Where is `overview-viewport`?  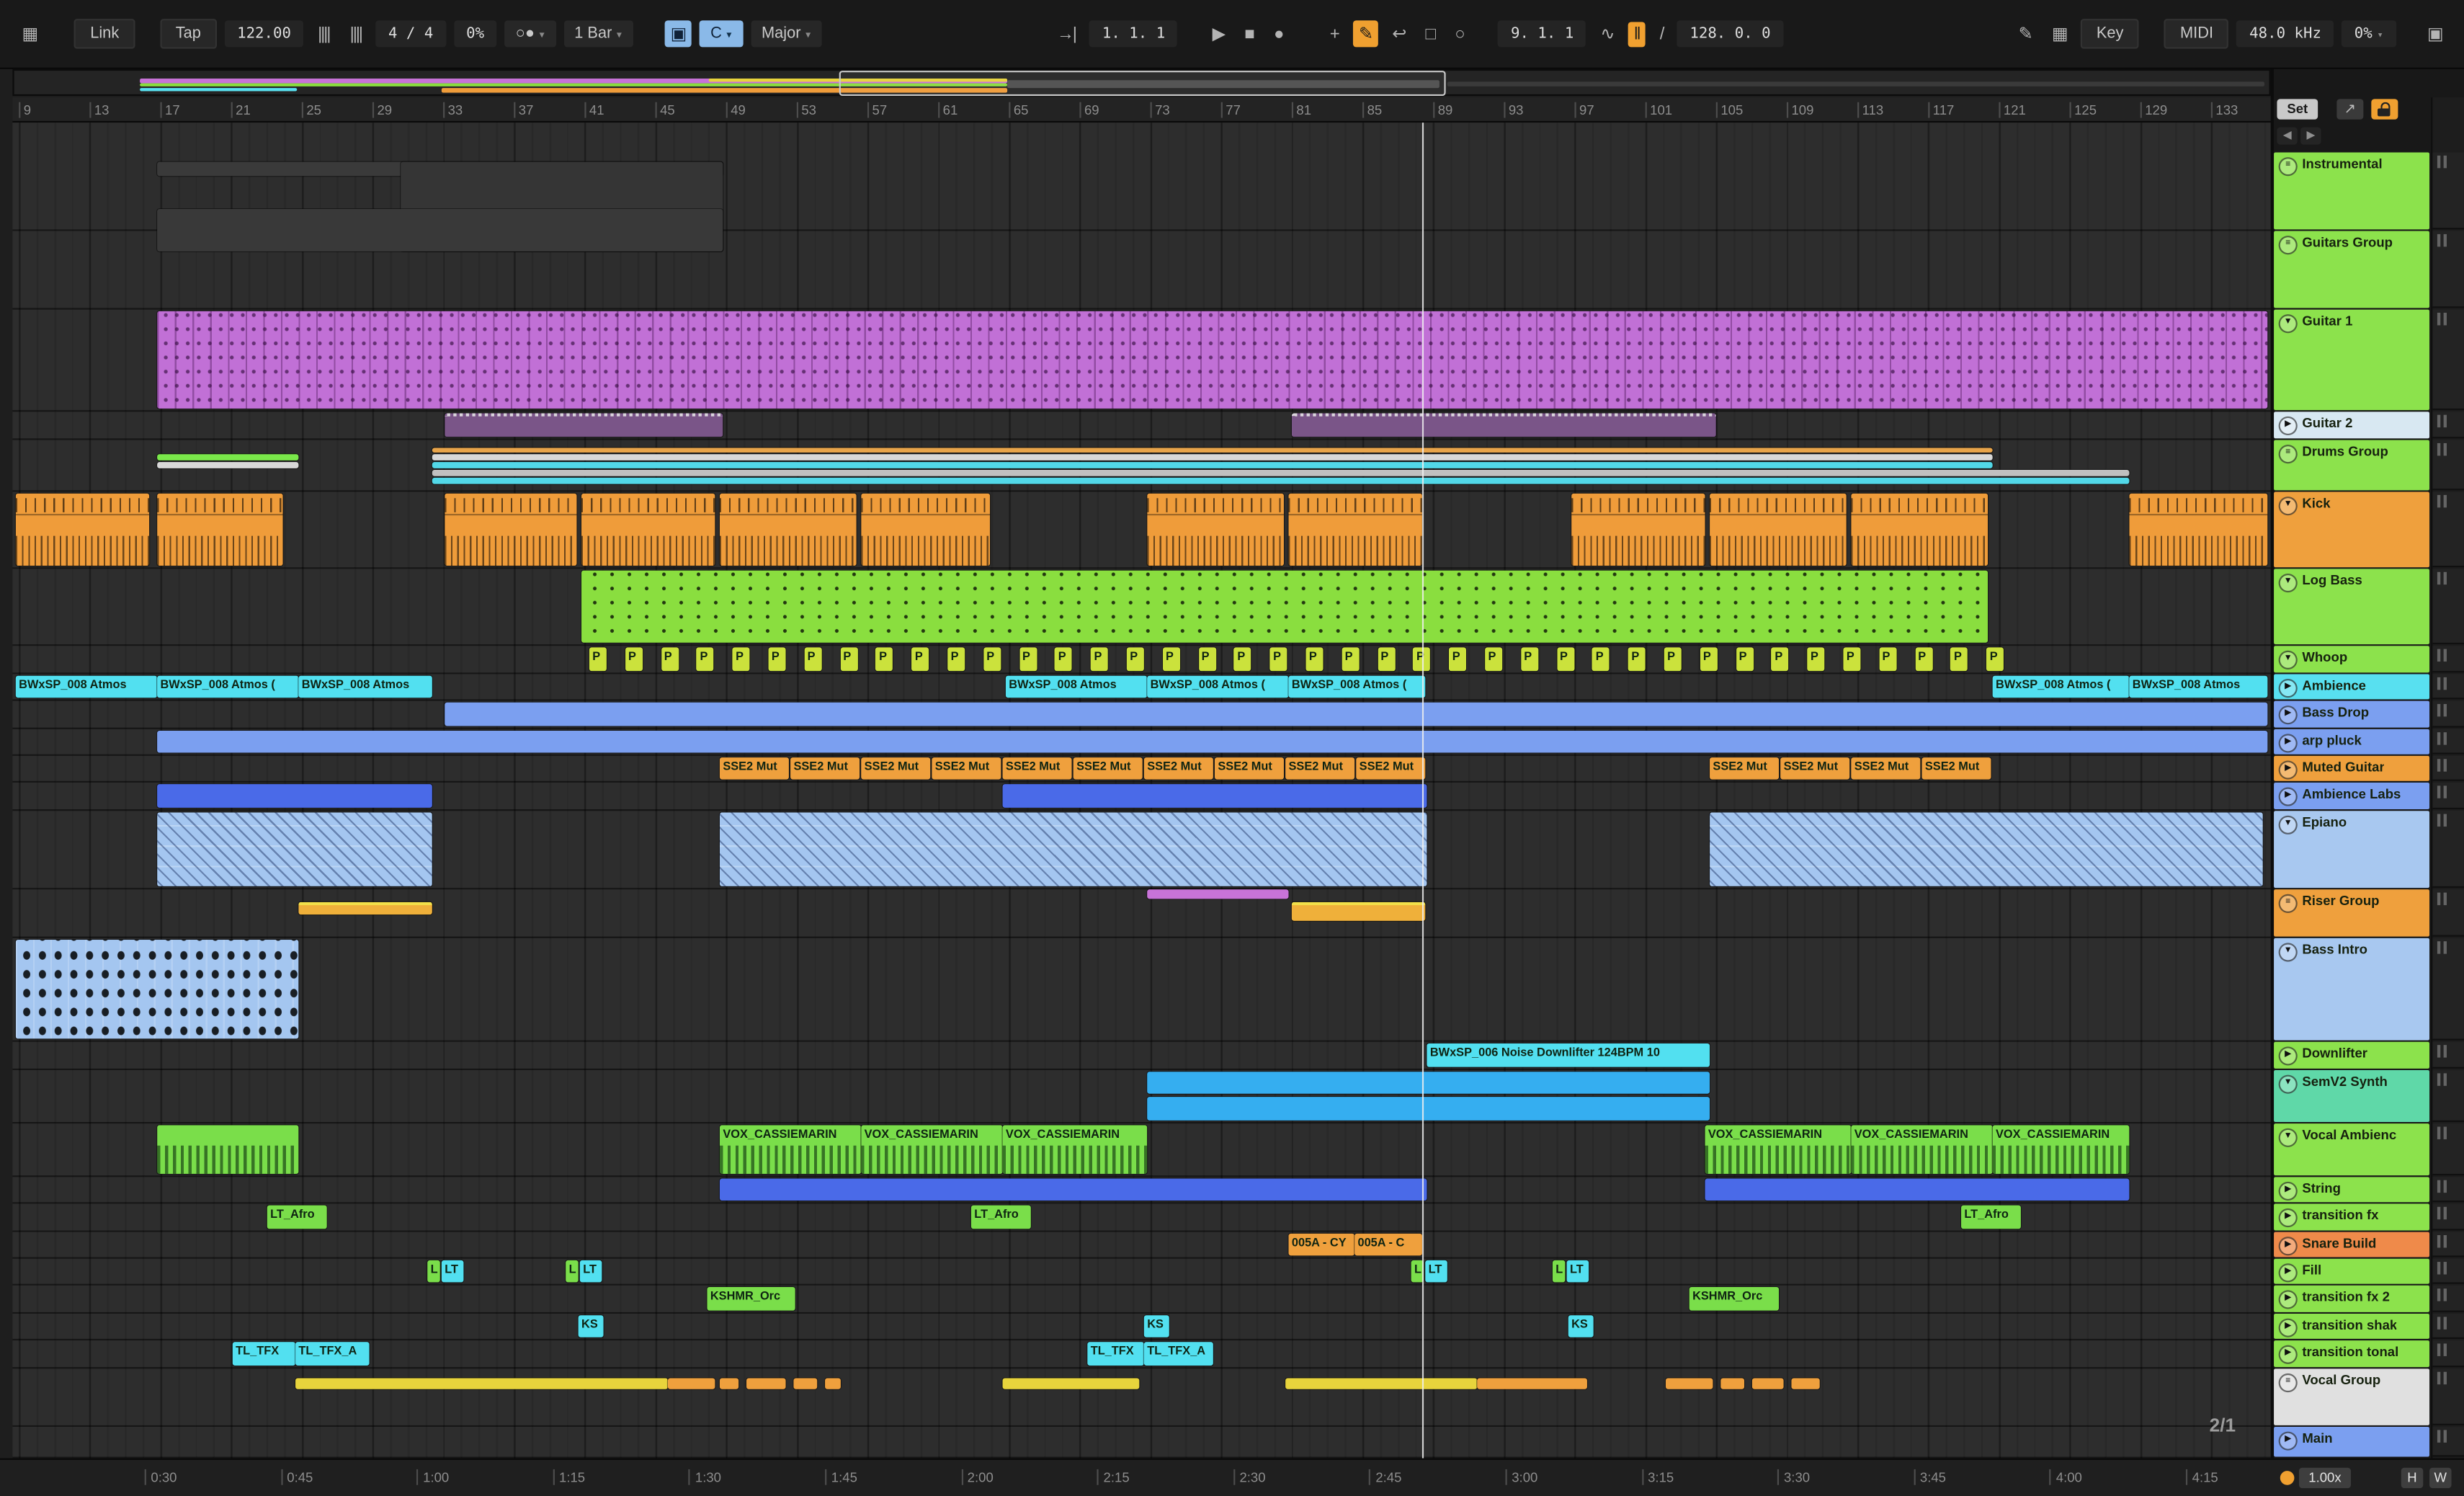
overview-viewport is located at coordinates (1142, 84).